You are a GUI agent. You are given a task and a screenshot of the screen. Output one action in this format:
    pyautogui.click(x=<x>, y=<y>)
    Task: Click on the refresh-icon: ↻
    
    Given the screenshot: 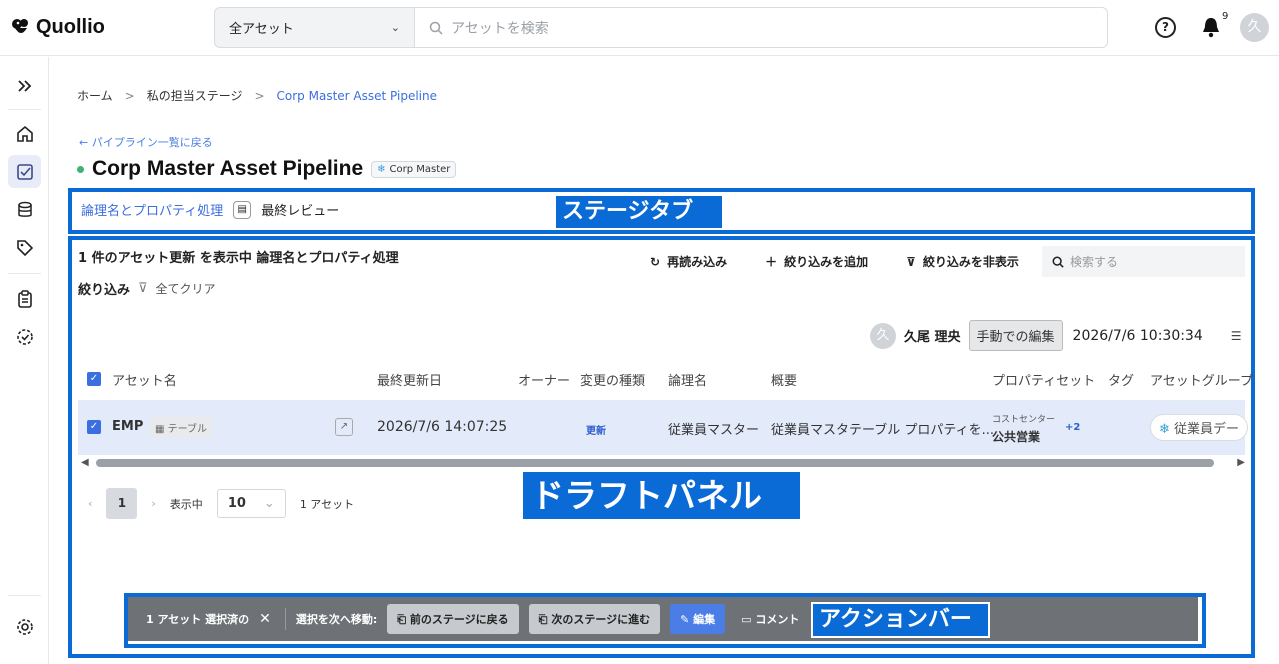 What is the action you would take?
    pyautogui.click(x=655, y=262)
    